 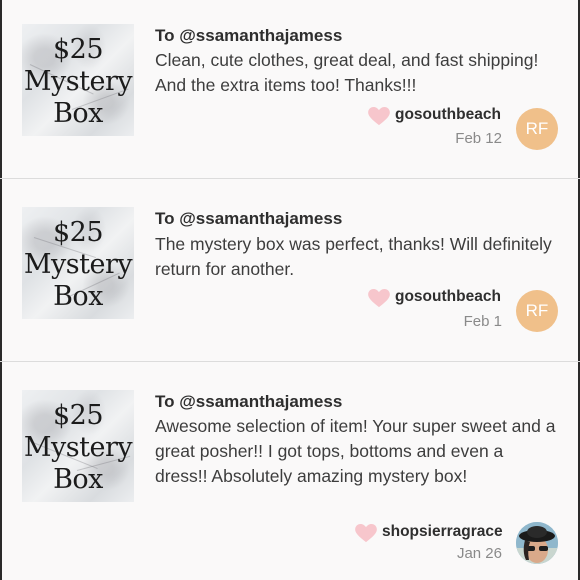 What do you see at coordinates (479, 553) in the screenshot?
I see `review-date: Jan 26` at bounding box center [479, 553].